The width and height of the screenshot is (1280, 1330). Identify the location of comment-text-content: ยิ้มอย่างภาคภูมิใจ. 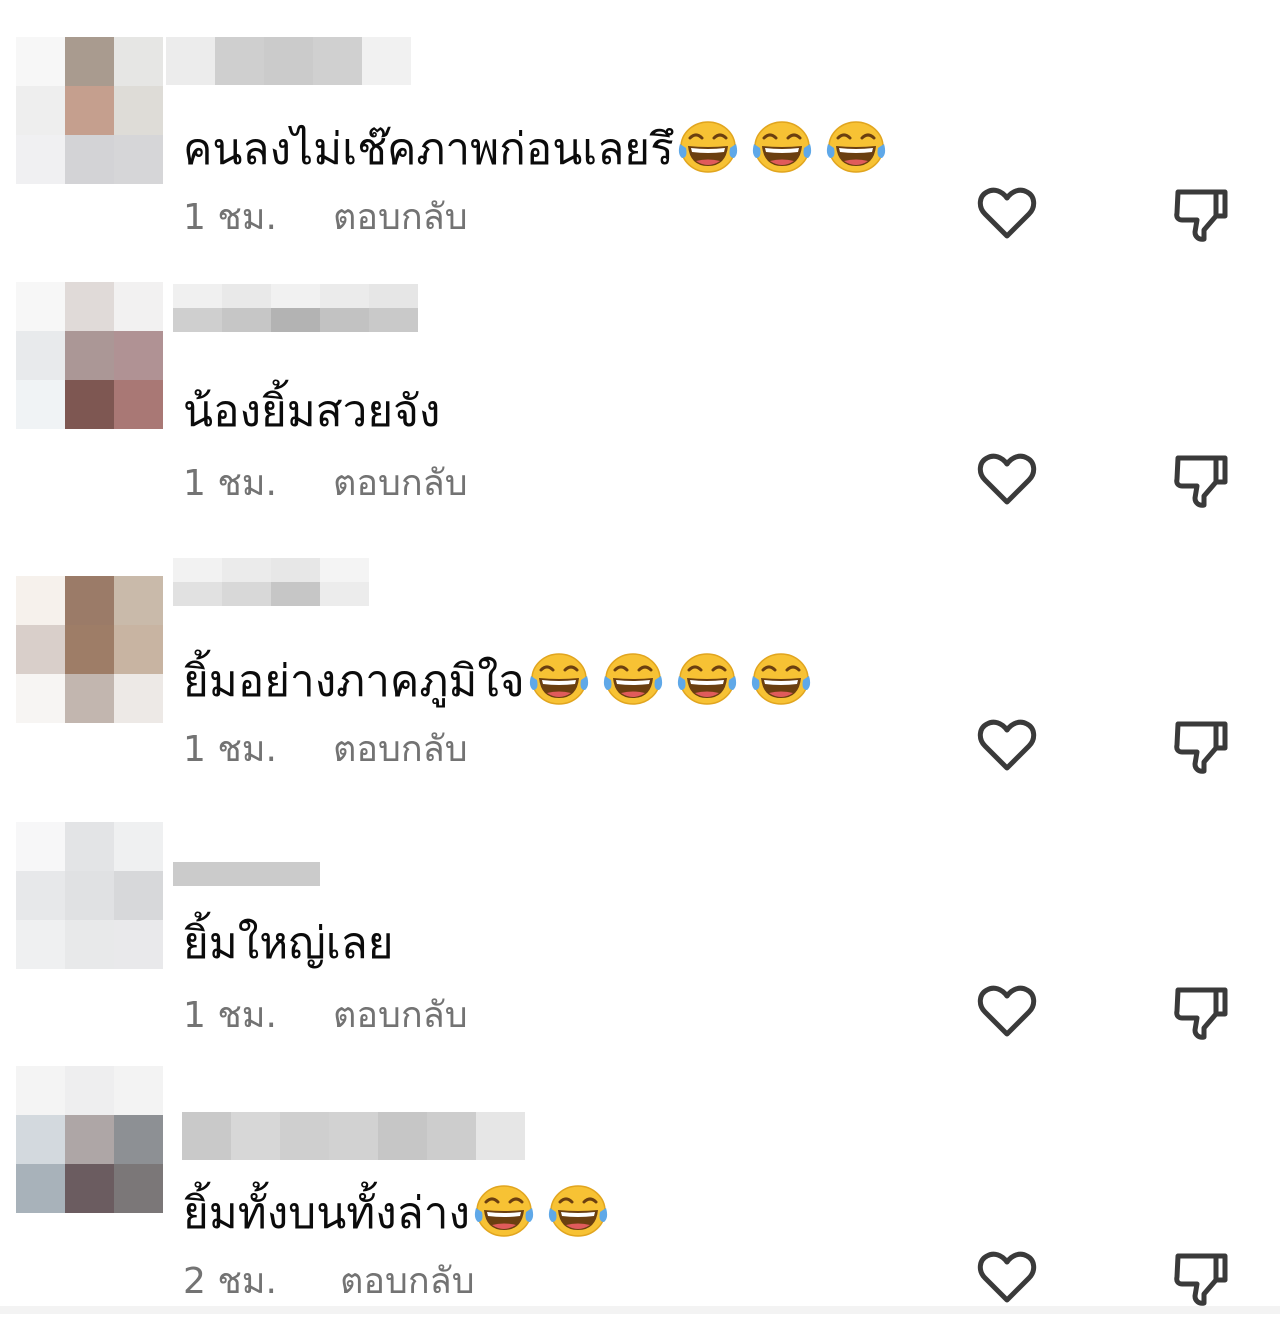
(354, 681).